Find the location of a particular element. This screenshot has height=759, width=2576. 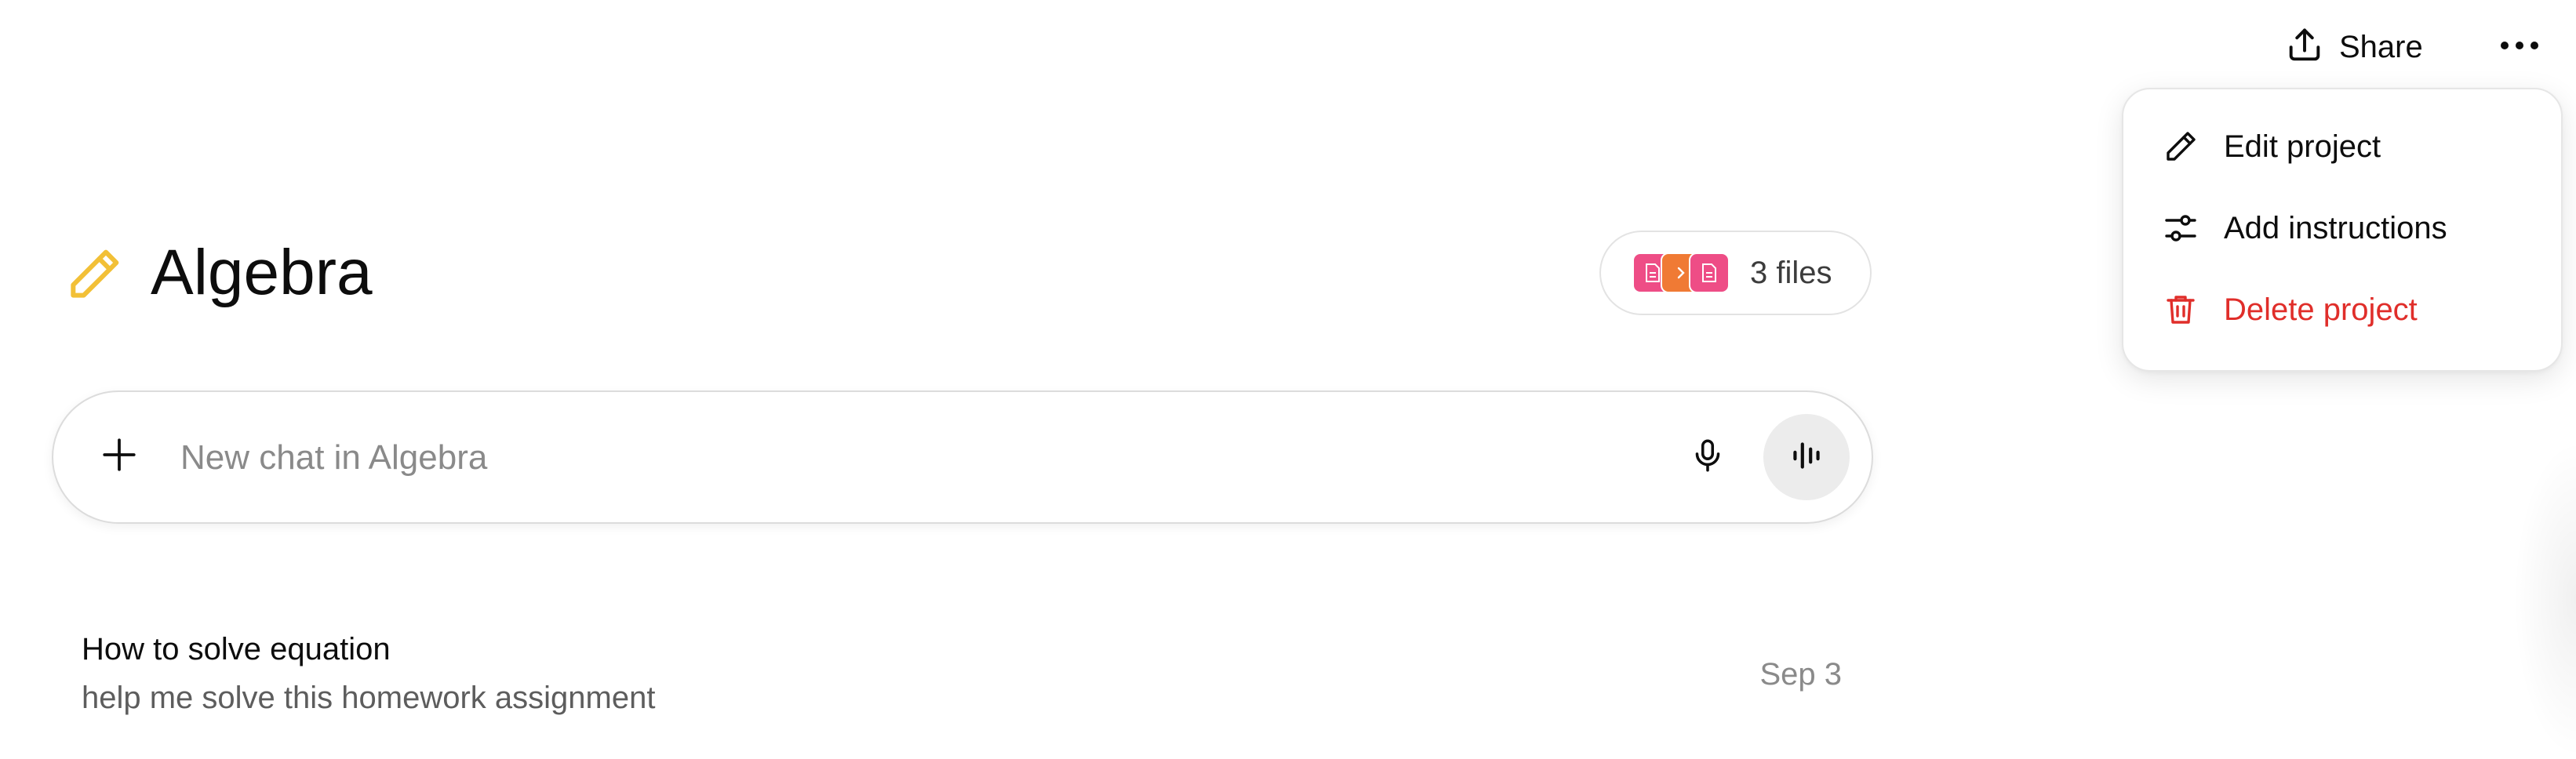

chat-input is located at coordinates (910, 458).